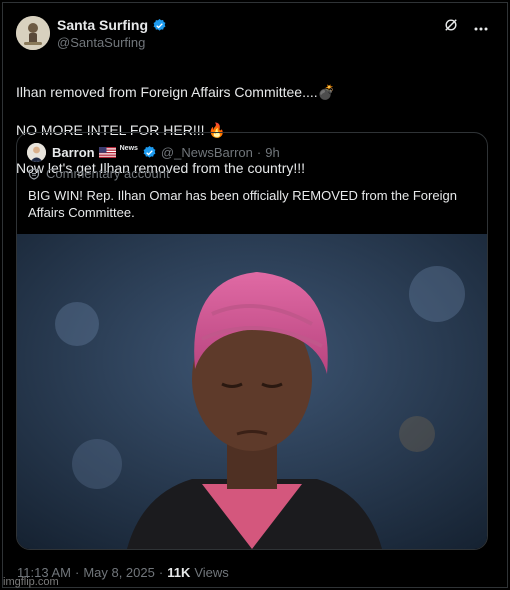 This screenshot has width=510, height=590. What do you see at coordinates (101, 42) in the screenshot?
I see `author-handle: @SantaSurfing` at bounding box center [101, 42].